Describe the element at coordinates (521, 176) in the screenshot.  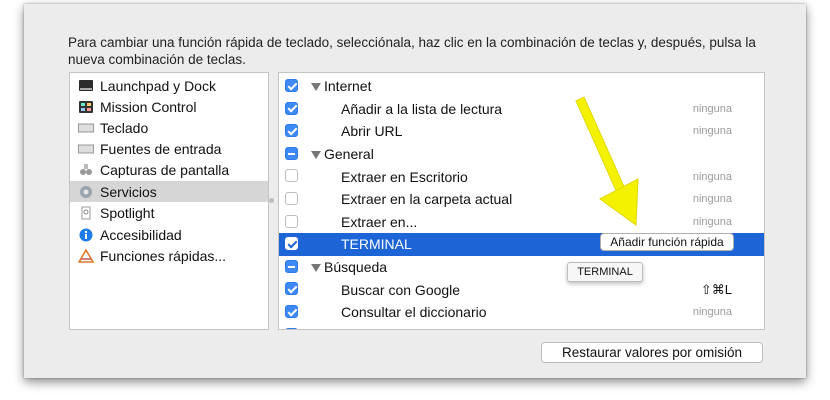
I see `shortcut-row: Extraer en Escritorio ninguna` at that location.